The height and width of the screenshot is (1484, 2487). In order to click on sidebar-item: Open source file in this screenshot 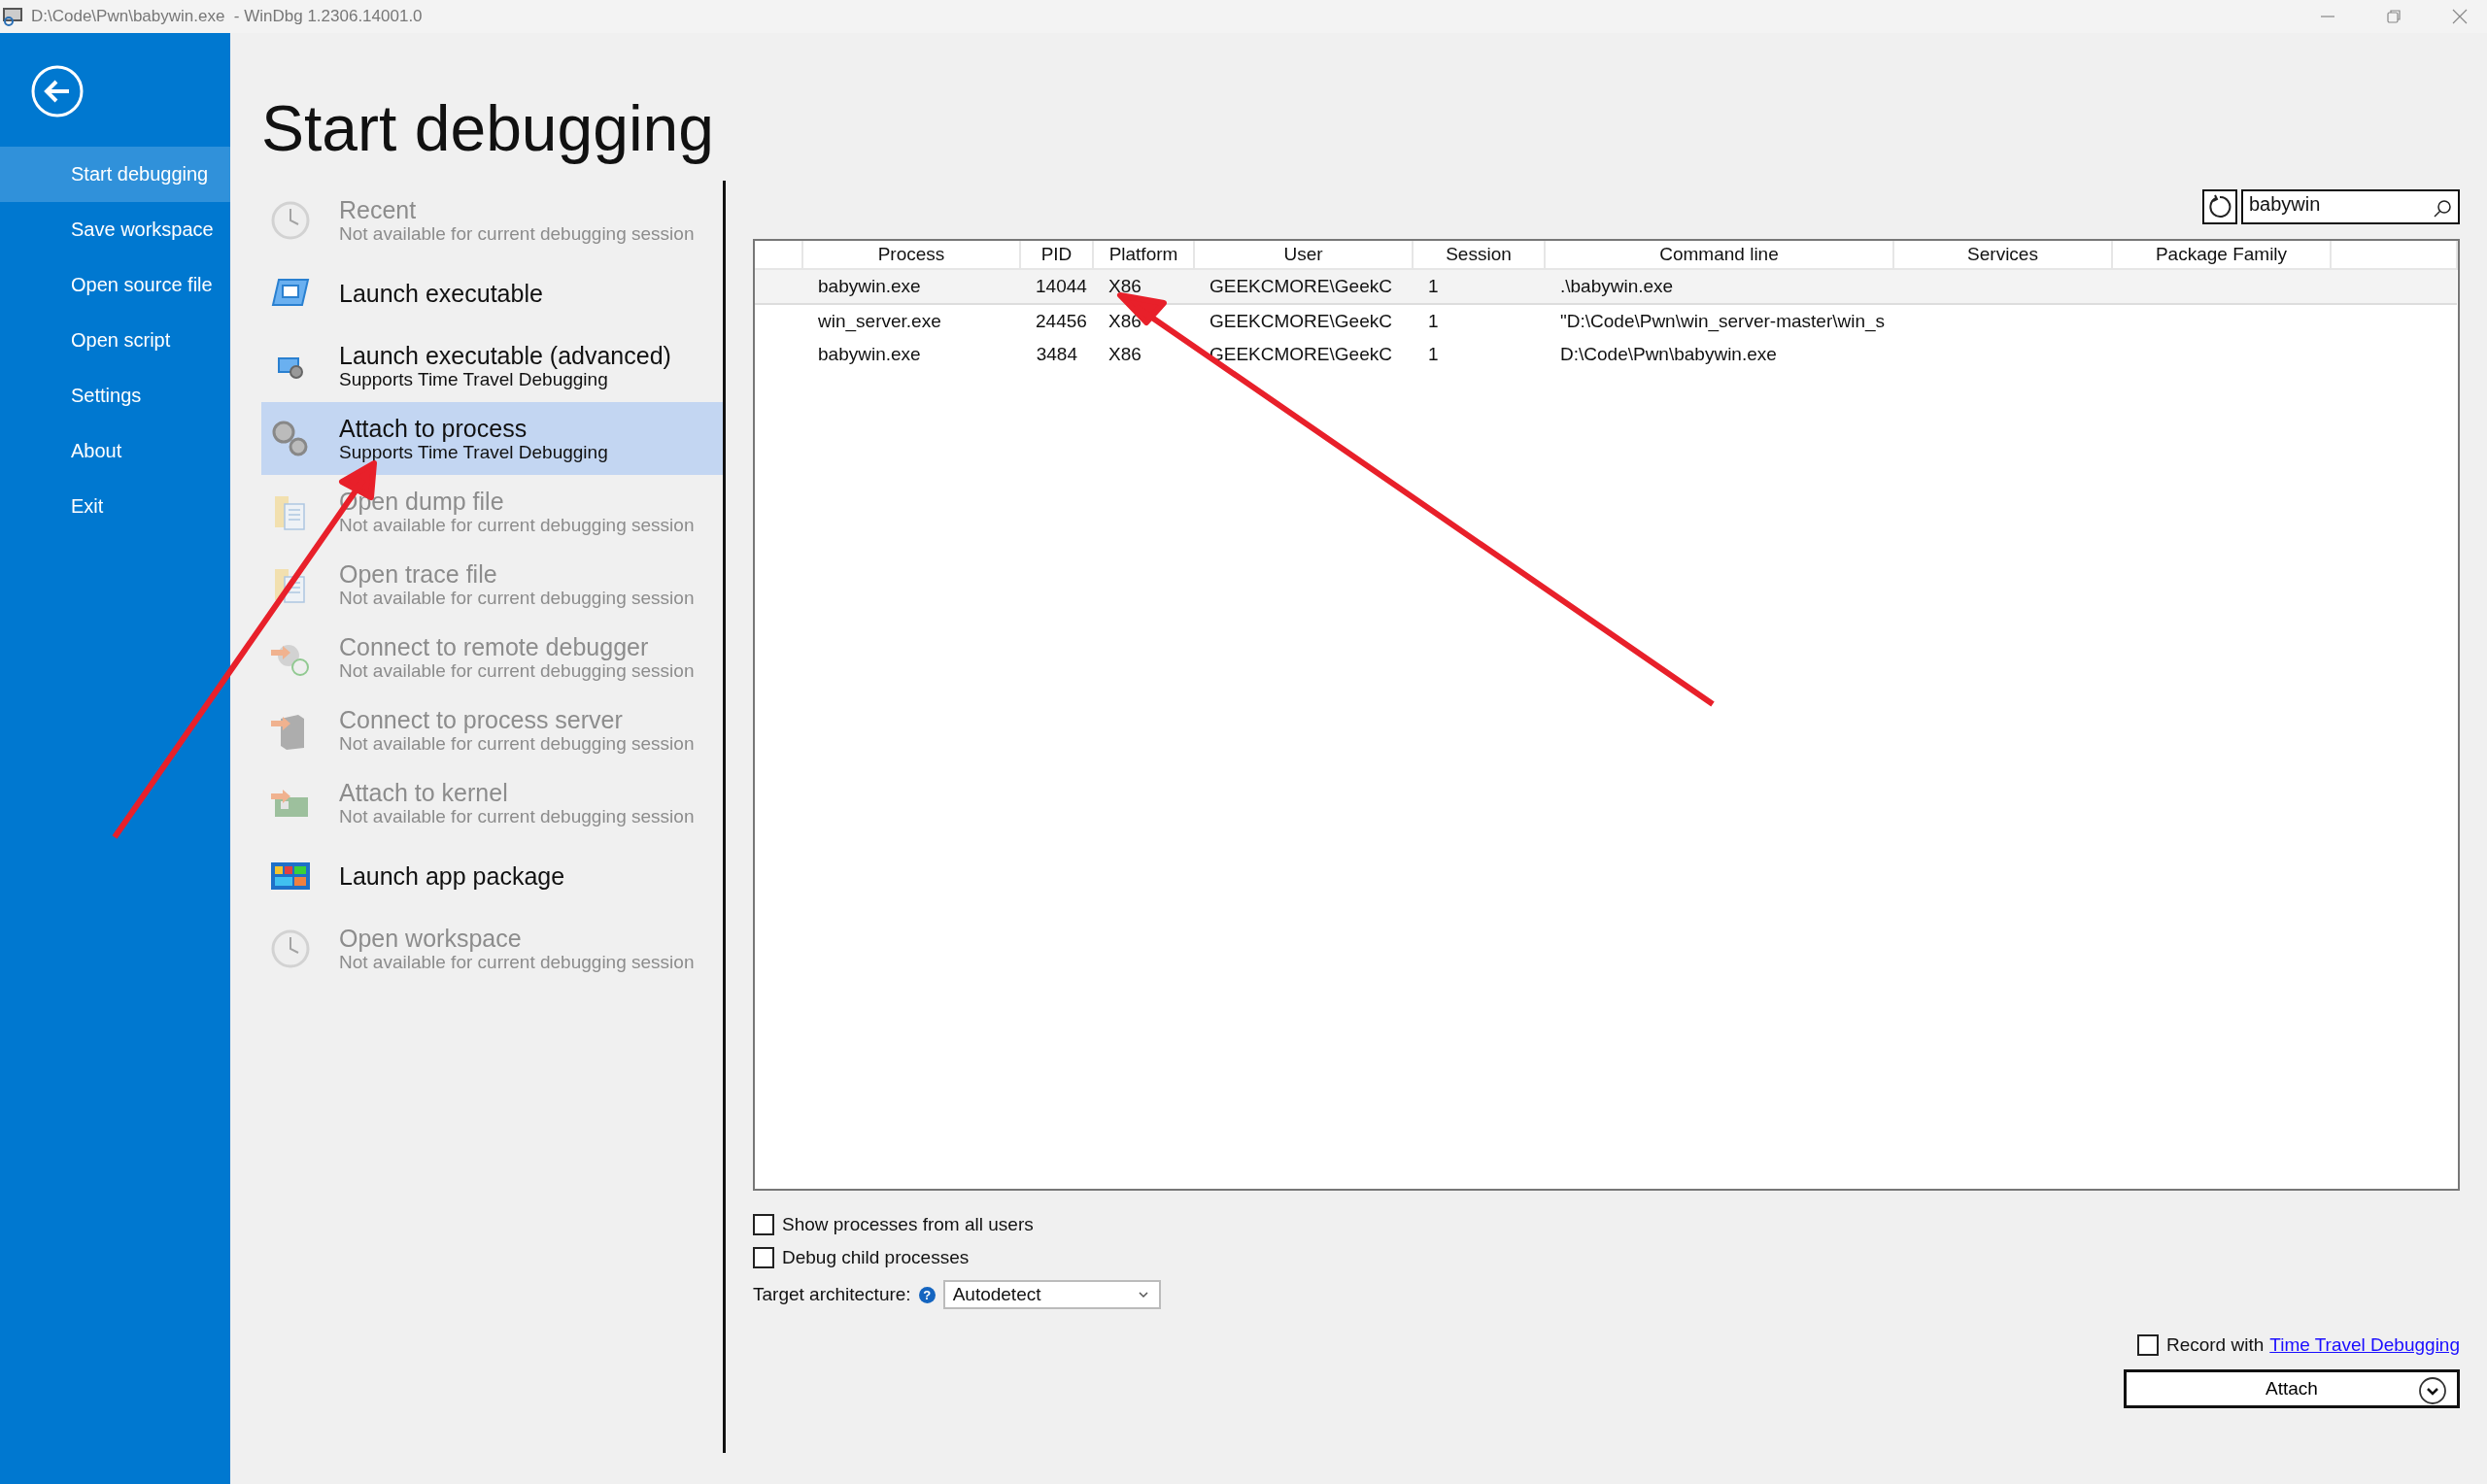, I will do `click(115, 285)`.